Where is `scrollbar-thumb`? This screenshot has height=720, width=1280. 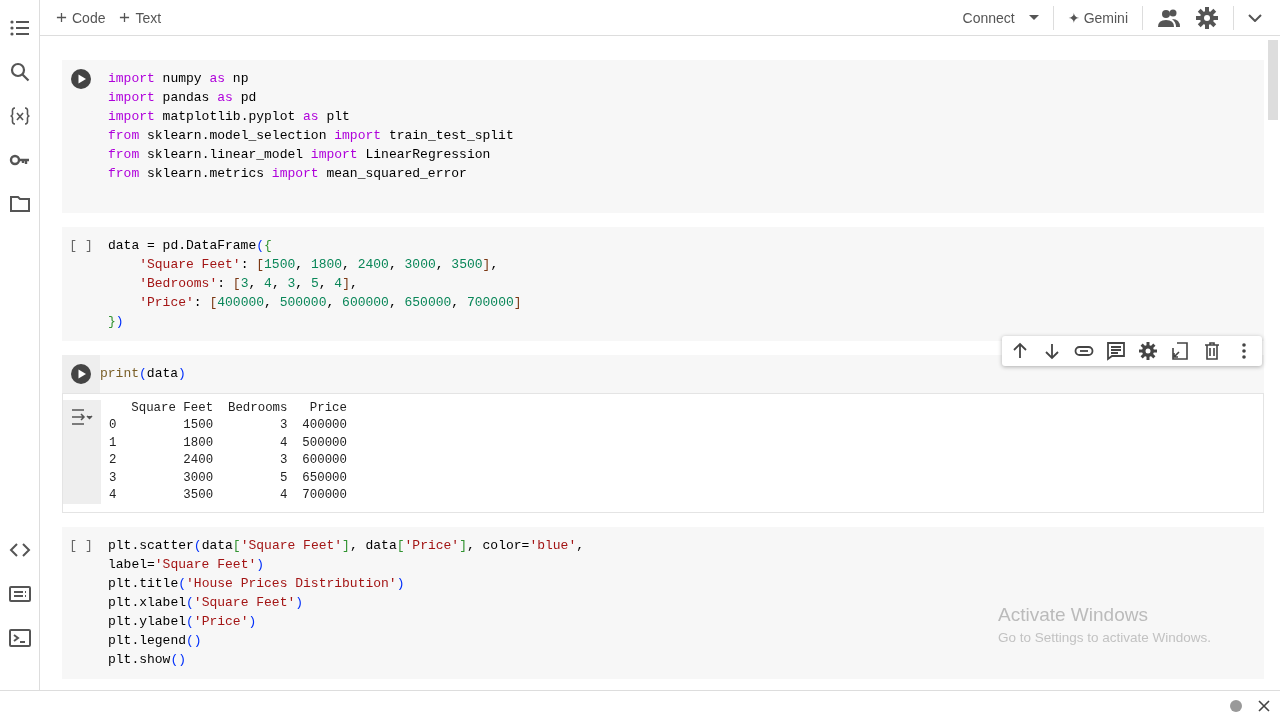 scrollbar-thumb is located at coordinates (1273, 80).